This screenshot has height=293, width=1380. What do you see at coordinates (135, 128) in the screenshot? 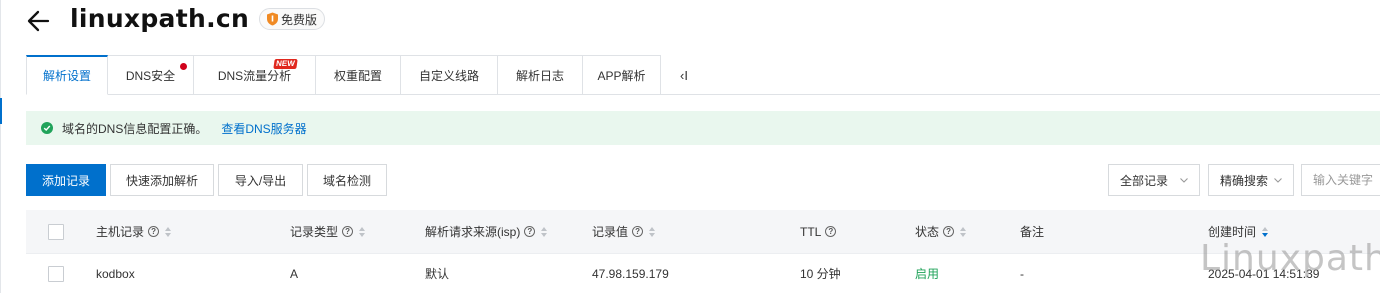
I see `alert-message: 域名的DNS信息配置正确。` at bounding box center [135, 128].